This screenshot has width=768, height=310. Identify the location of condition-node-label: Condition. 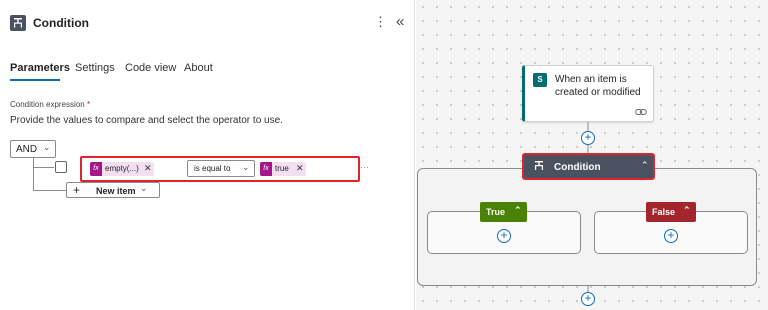
(577, 167).